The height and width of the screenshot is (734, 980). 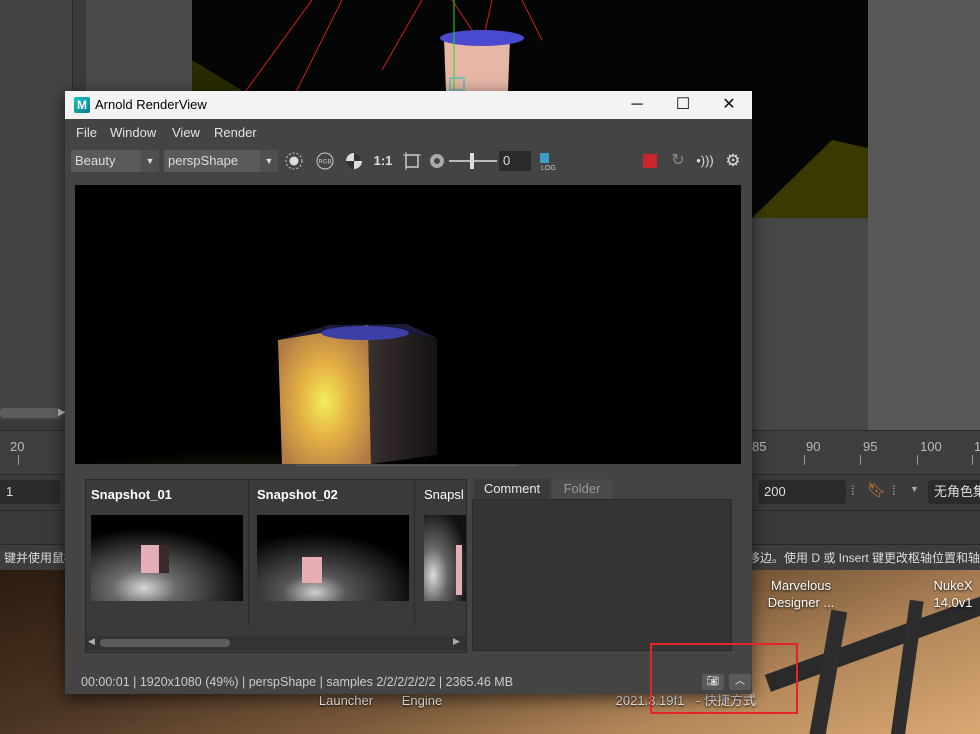 What do you see at coordinates (813, 446) in the screenshot?
I see `timeline-tick: 90` at bounding box center [813, 446].